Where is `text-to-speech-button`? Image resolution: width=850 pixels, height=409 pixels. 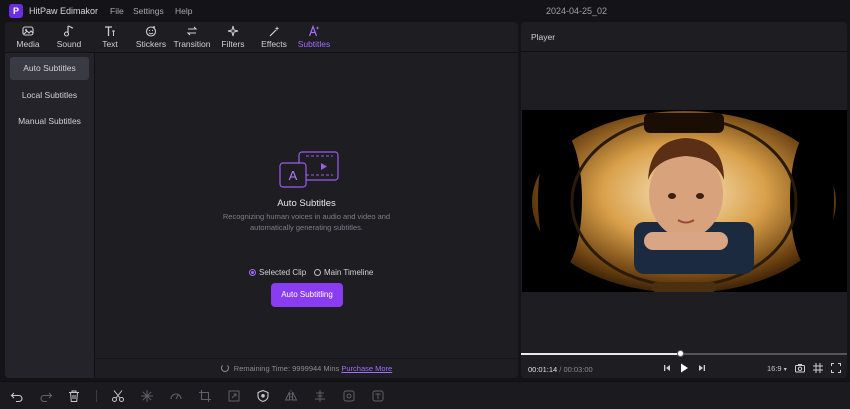 text-to-speech-button is located at coordinates (378, 396).